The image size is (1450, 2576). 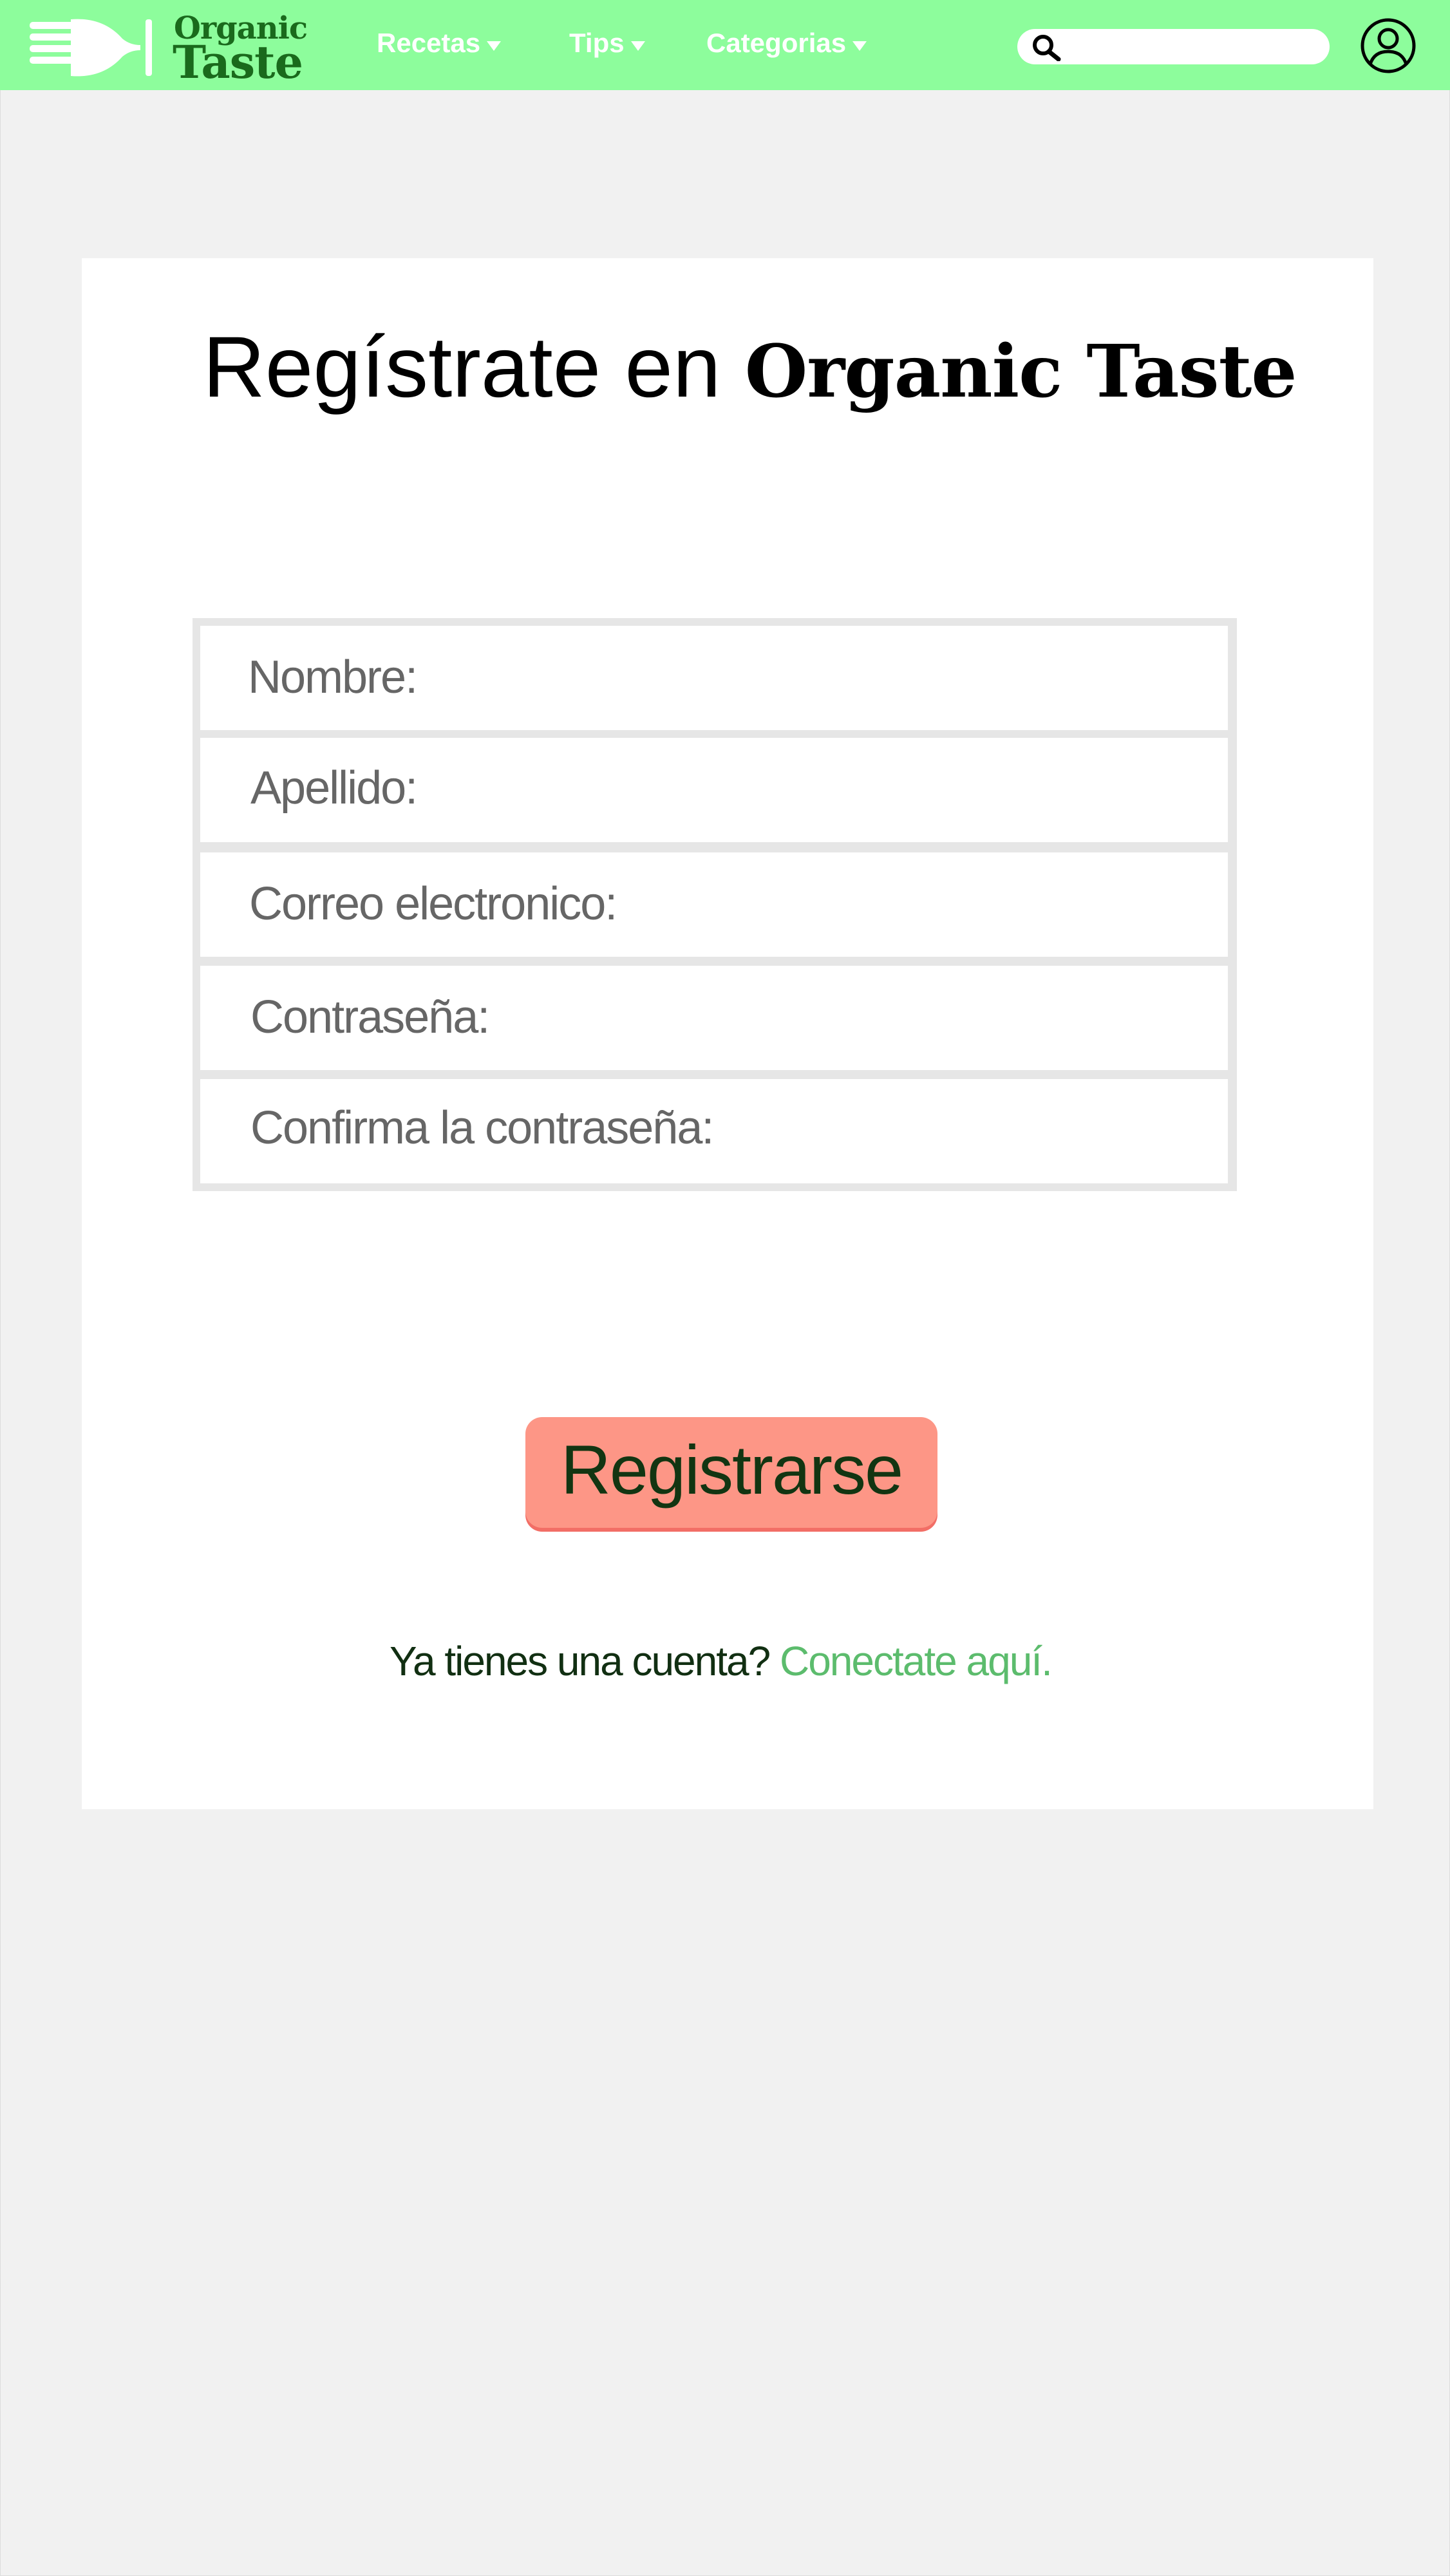 I want to click on register-button-label: Registrarse, so click(x=731, y=1470).